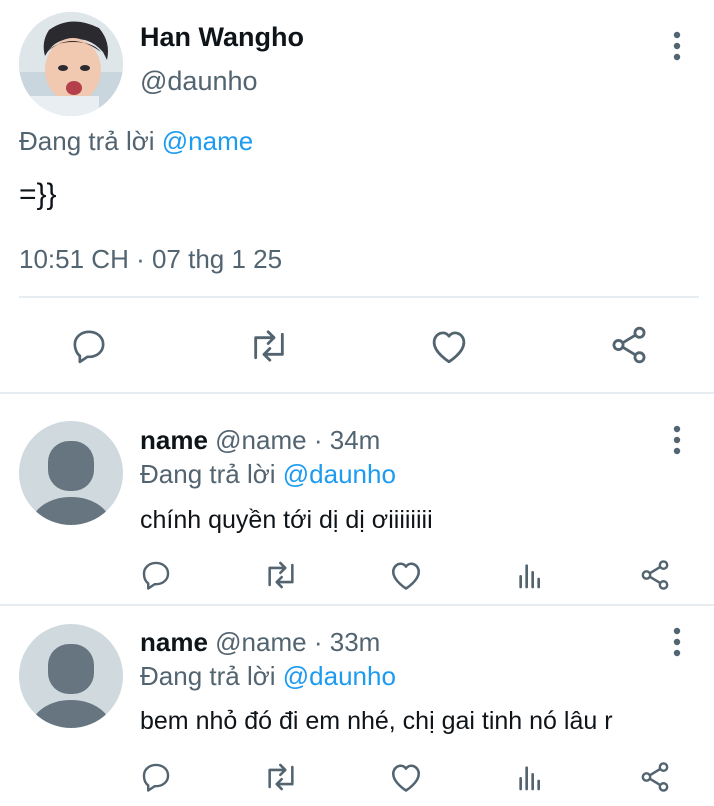 This screenshot has height=806, width=714. Describe the element at coordinates (222, 37) in the screenshot. I see `main-tweet-display-name: Han Wangho` at that location.